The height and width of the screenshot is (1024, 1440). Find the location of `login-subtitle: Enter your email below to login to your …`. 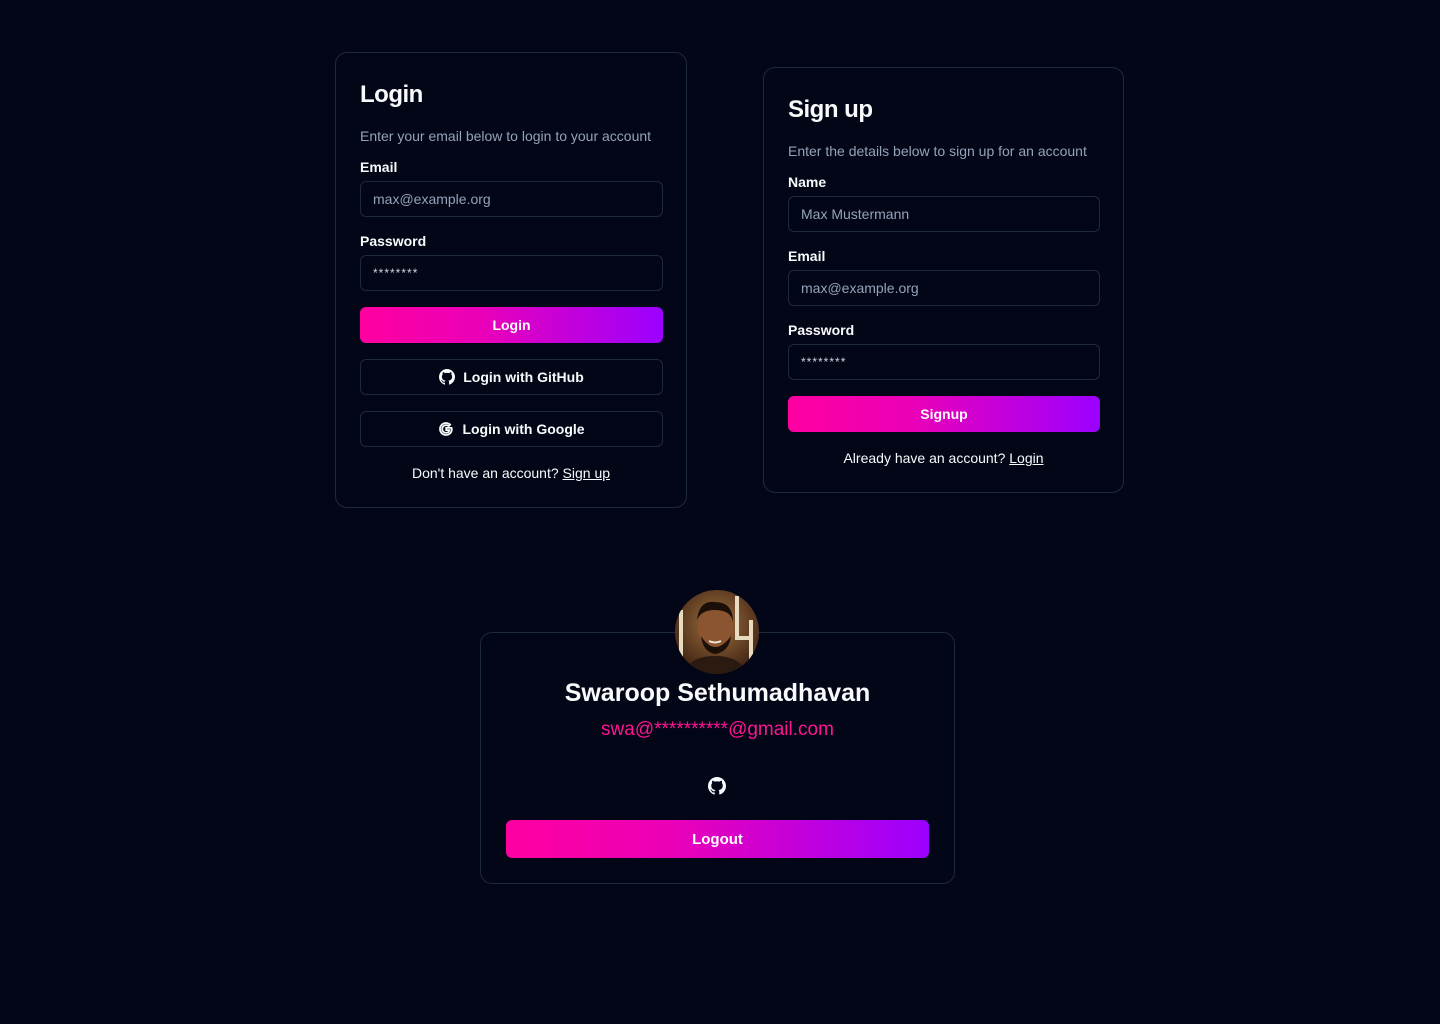

login-subtitle: Enter your email below to login to your … is located at coordinates (506, 136).